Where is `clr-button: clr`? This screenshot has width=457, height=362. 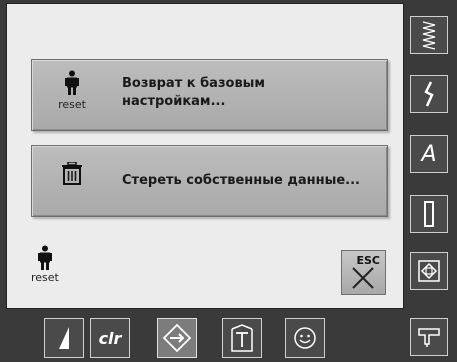
clr-button: clr is located at coordinates (110, 338).